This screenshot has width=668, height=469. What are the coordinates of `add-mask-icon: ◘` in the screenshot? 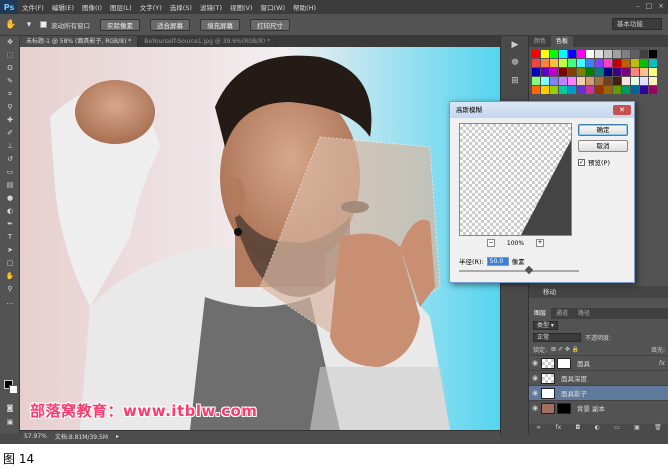 It's located at (577, 429).